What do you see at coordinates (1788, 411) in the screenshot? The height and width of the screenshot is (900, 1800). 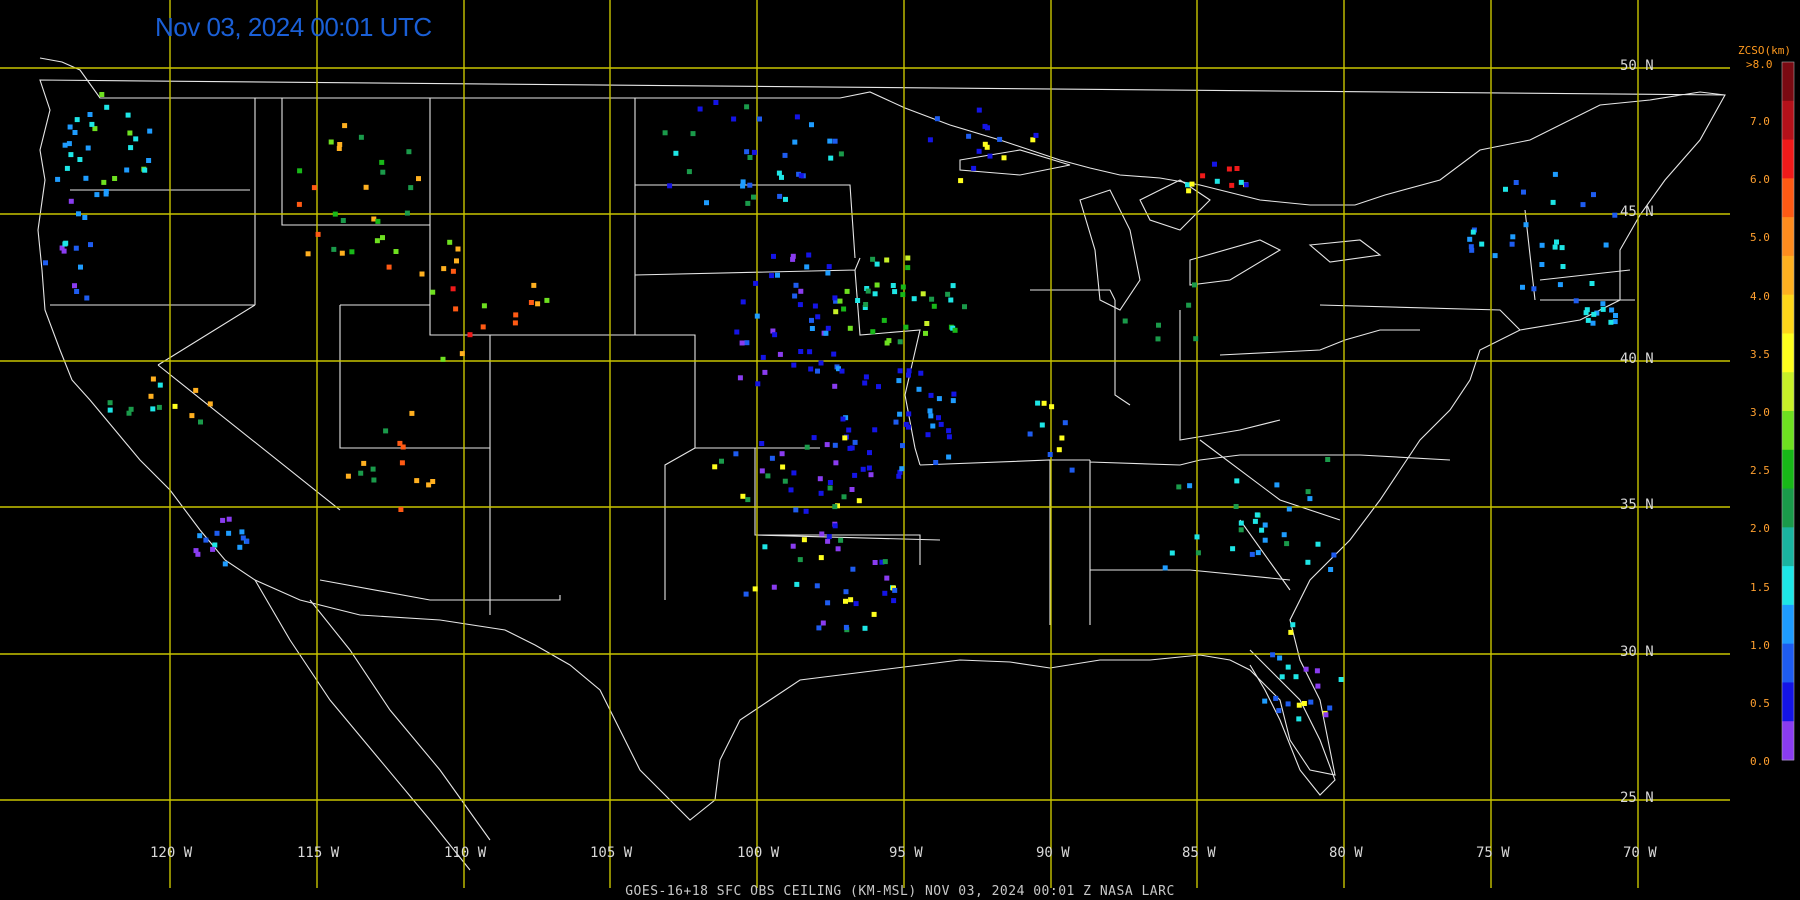 I see `legend-color-bar` at bounding box center [1788, 411].